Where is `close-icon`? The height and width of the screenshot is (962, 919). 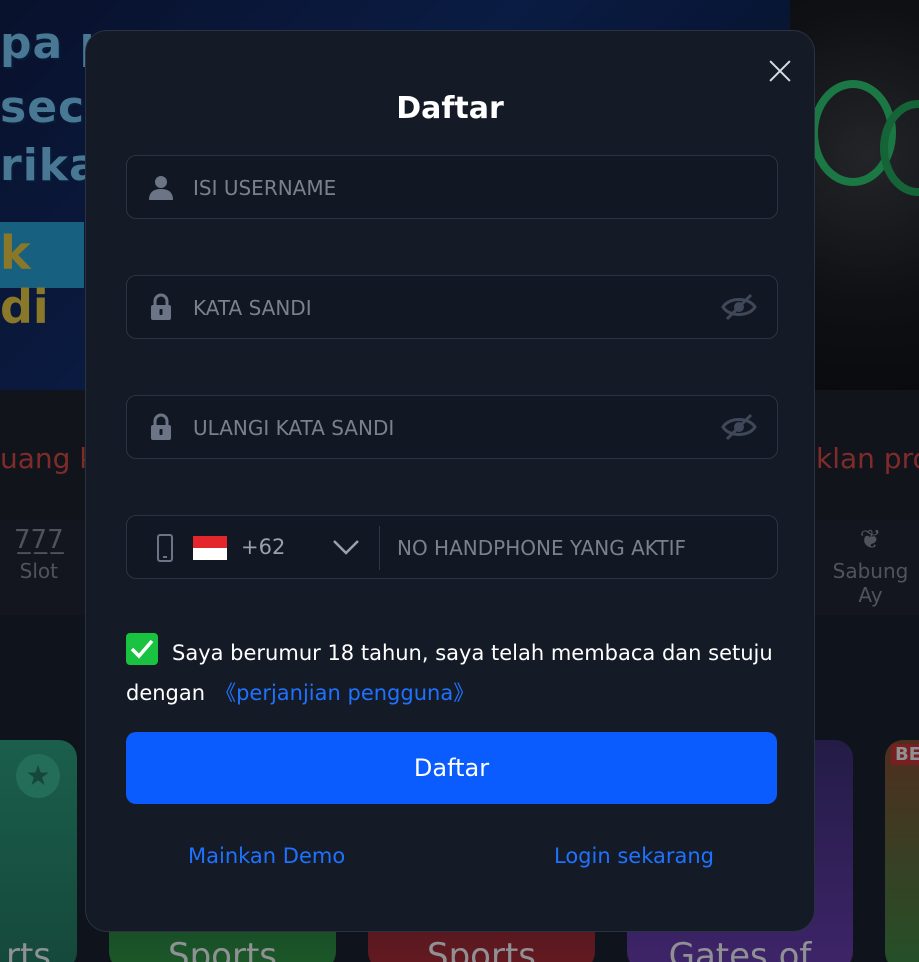 close-icon is located at coordinates (780, 71).